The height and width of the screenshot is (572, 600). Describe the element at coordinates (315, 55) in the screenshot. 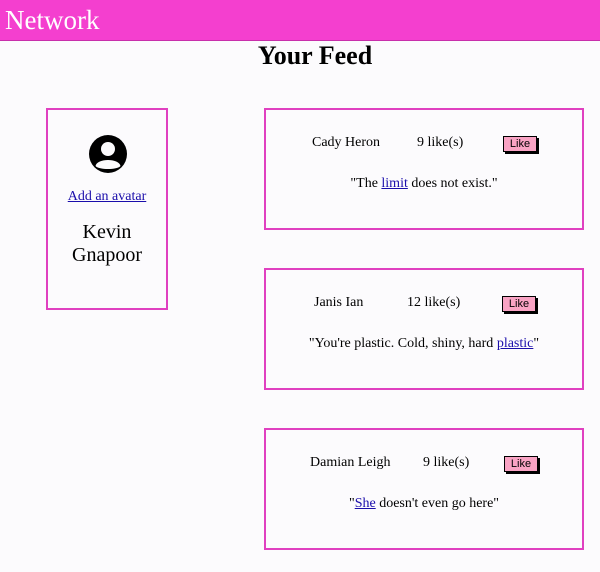

I see `page-title: Your Feed` at that location.